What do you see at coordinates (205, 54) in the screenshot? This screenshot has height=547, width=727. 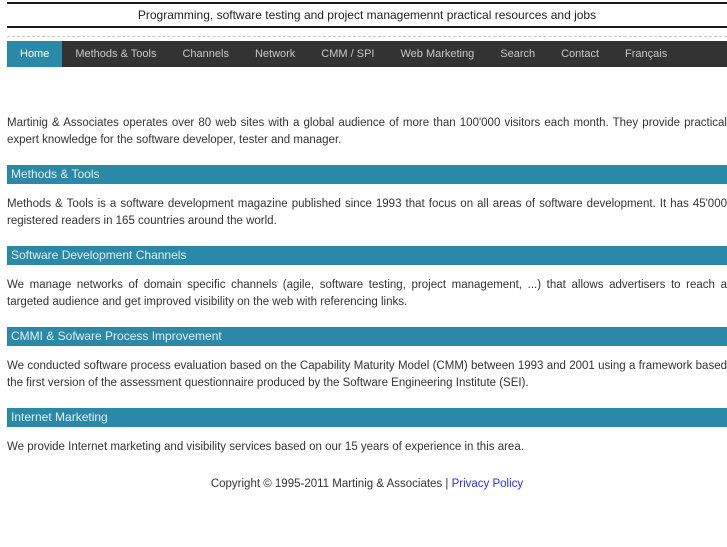 I see `nav-item-channels: Channels` at bounding box center [205, 54].